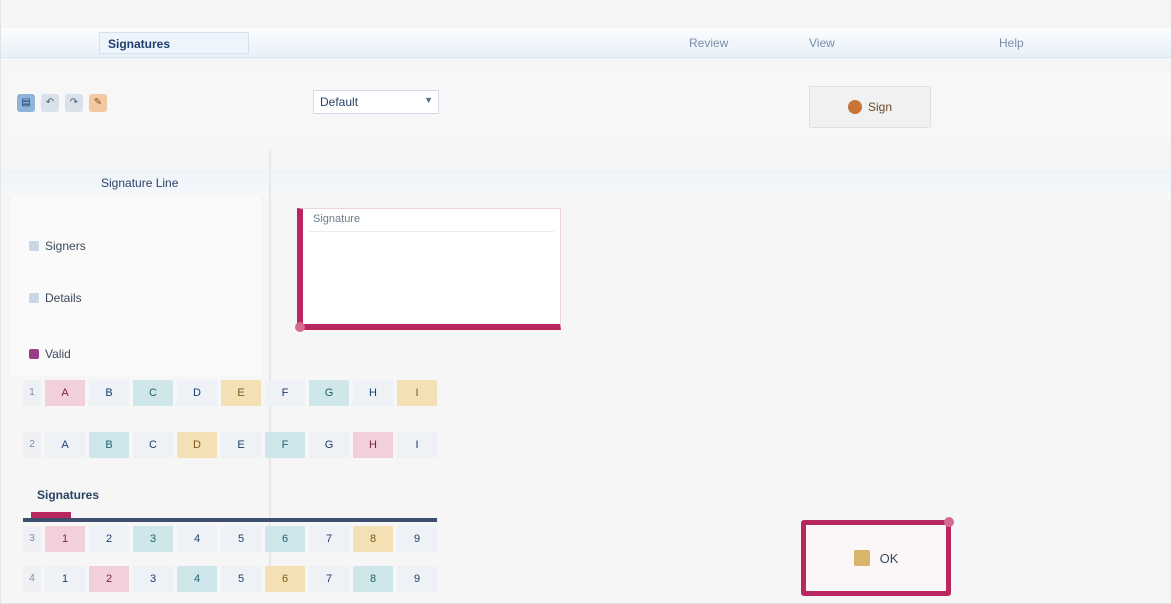 The height and width of the screenshot is (604, 1171). I want to click on section-title: Signatures, so click(68, 495).